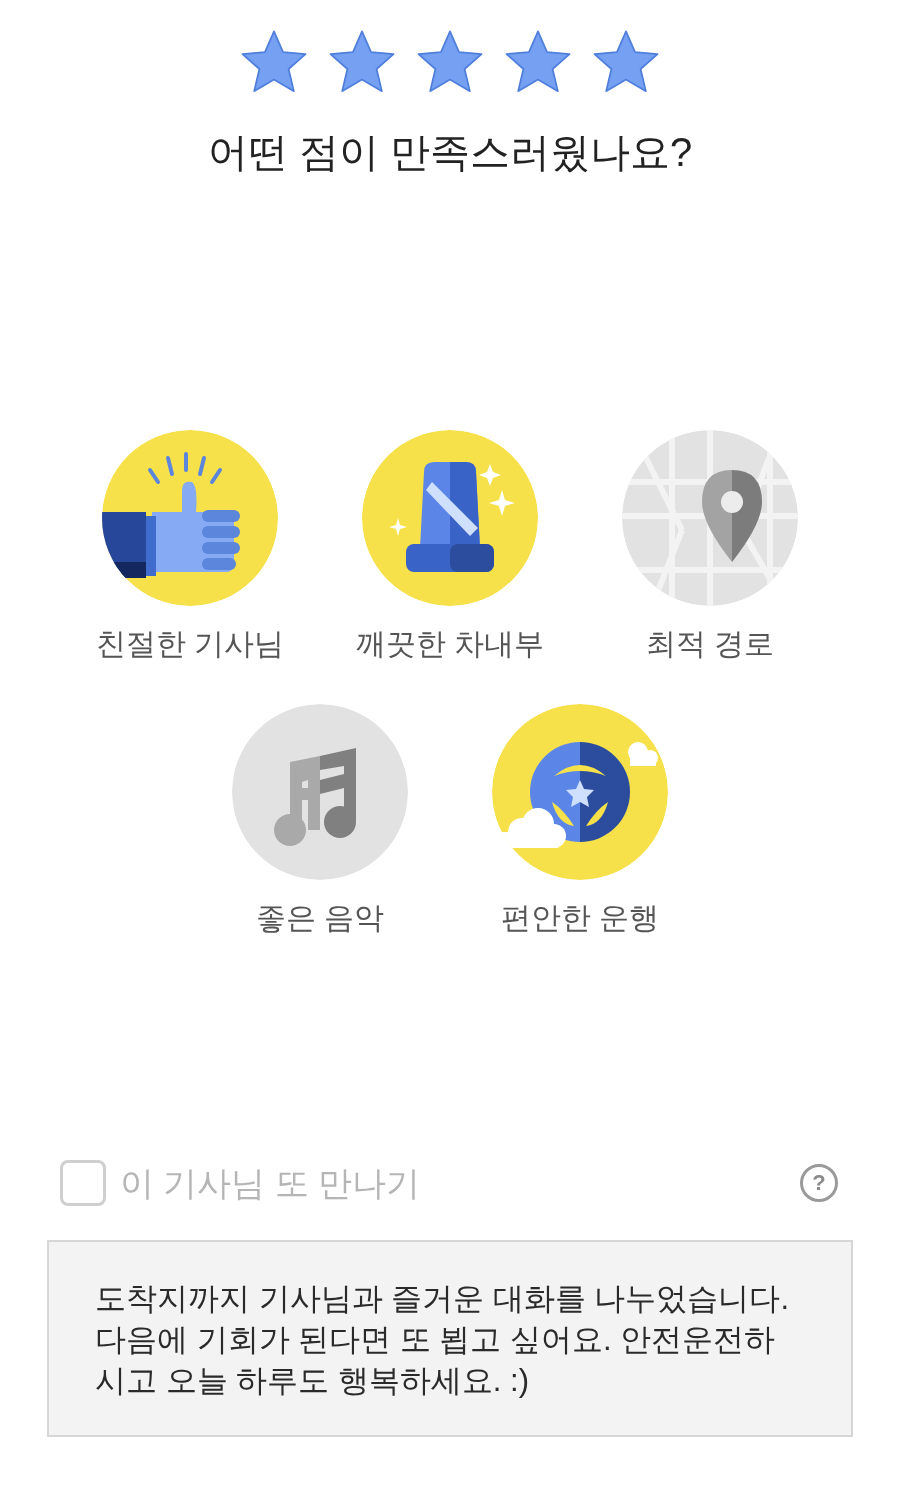  Describe the element at coordinates (450, 152) in the screenshot. I see `question-title: 어떤 점이 만족스러웠나요?` at that location.